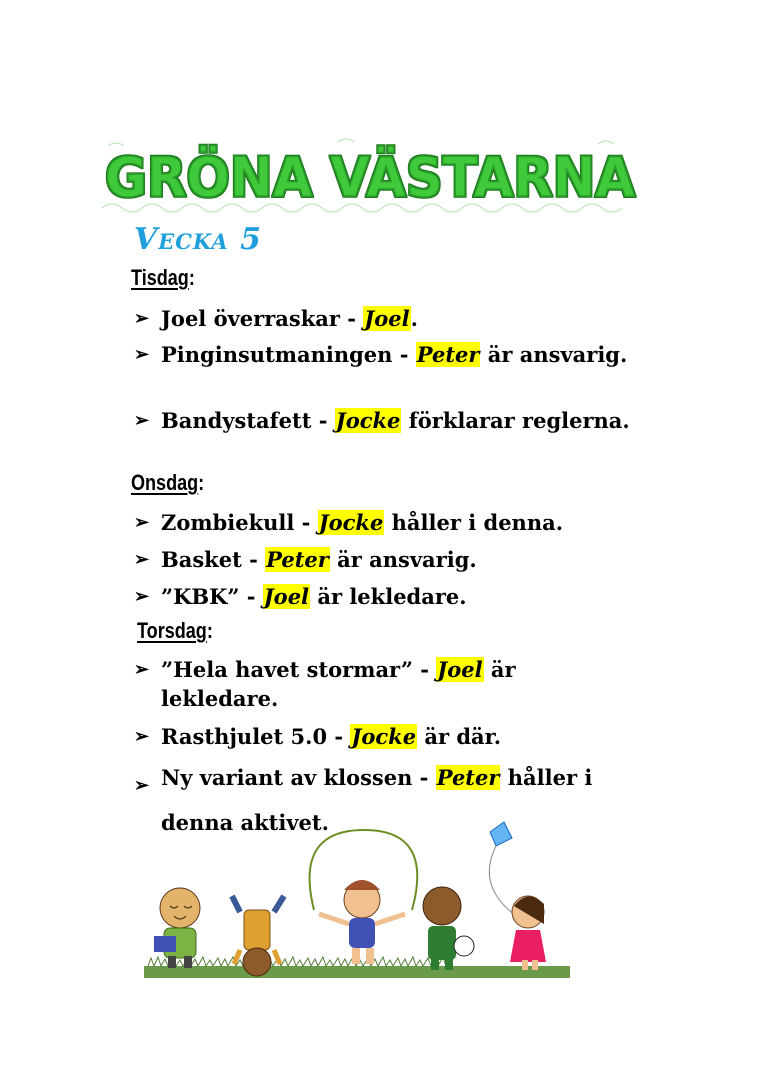 This screenshot has height=1090, width=762. I want to click on list-item: ➢ Rasthjulet 5.0 - Jocke är där., so click(318, 736).